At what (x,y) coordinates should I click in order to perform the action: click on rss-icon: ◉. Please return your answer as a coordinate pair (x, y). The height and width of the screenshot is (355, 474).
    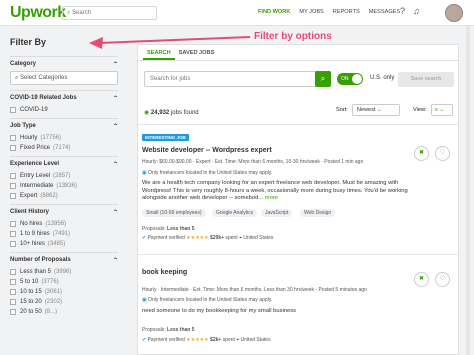
    Looking at the image, I should click on (147, 113).